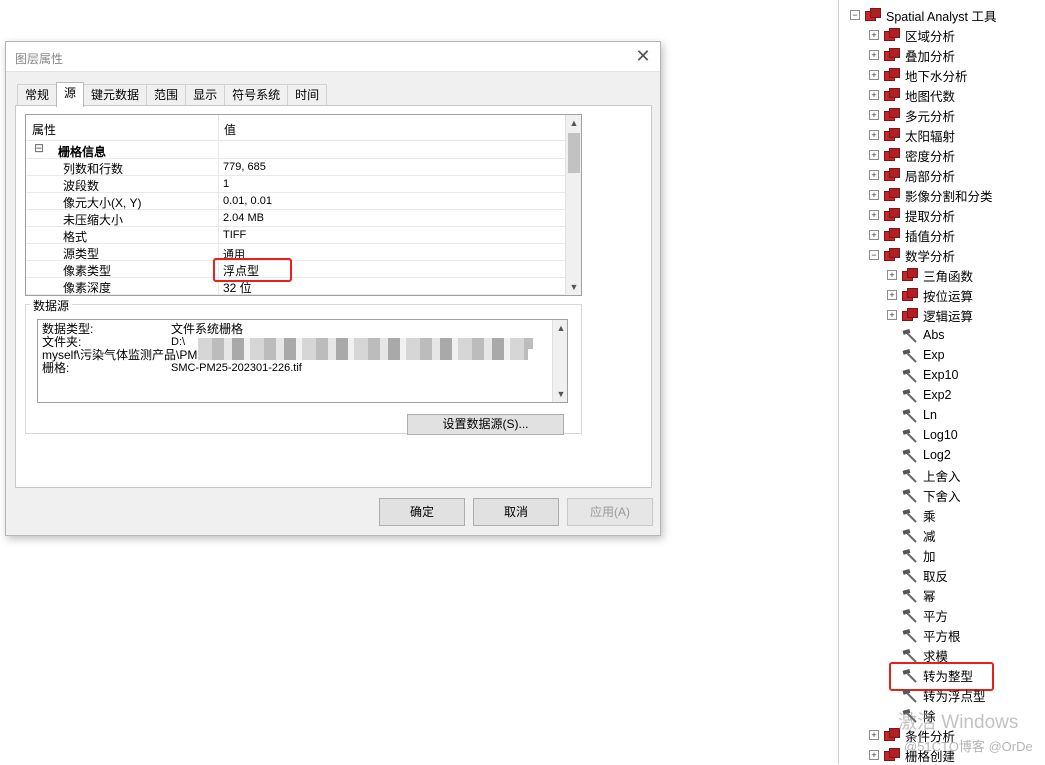 The image size is (1045, 765). What do you see at coordinates (930, 275) in the screenshot?
I see `toolset-item: + 三角函数` at bounding box center [930, 275].